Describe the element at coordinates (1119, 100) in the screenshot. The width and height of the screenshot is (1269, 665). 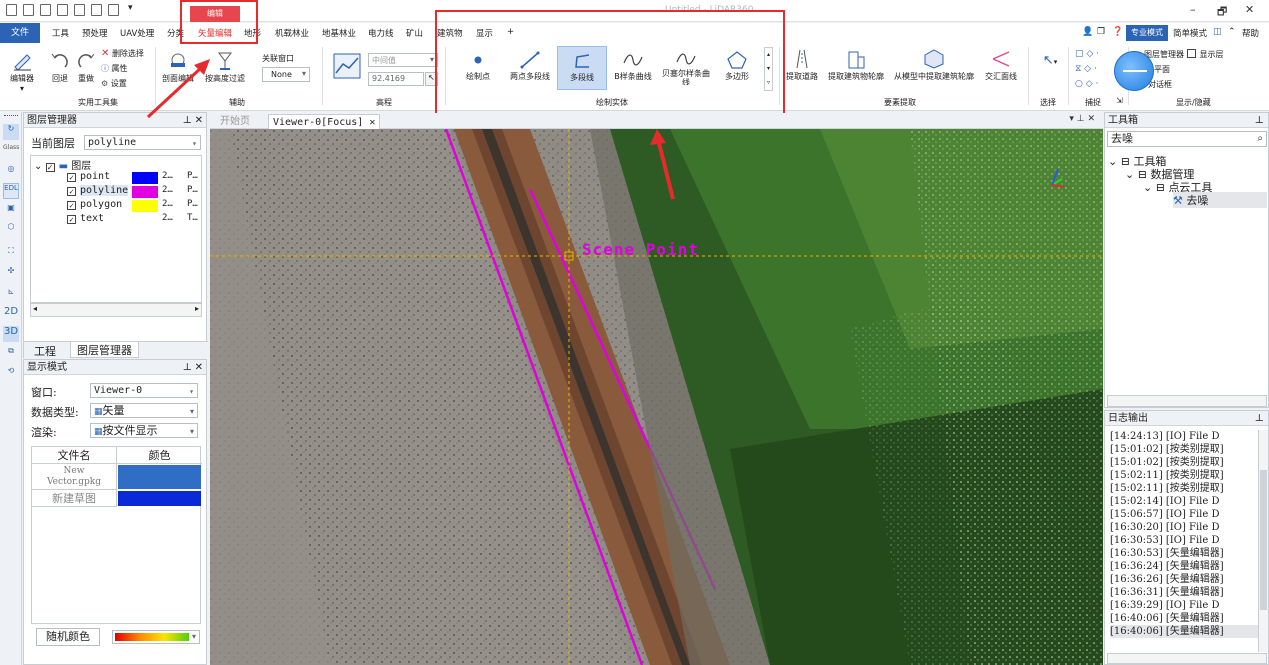
I see `snap-settings-icon: ⇲` at that location.